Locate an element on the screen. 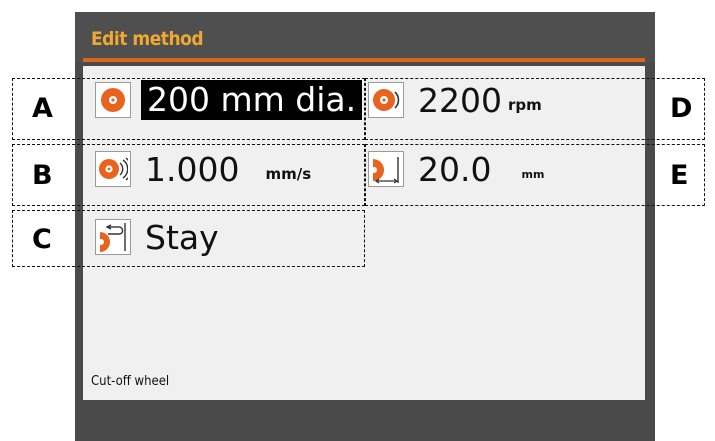 This screenshot has height=441, width=715. end-position-field: Stay is located at coordinates (157, 237).